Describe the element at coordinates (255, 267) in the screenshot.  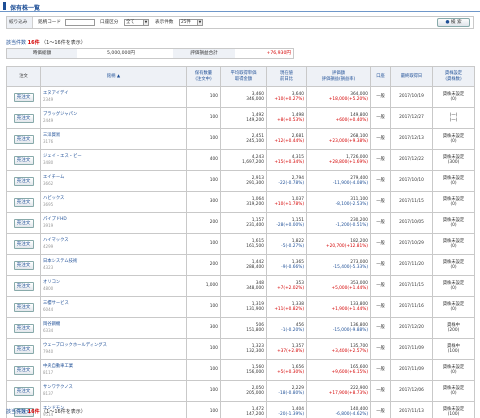
I see `cost-value: 288,400` at that location.